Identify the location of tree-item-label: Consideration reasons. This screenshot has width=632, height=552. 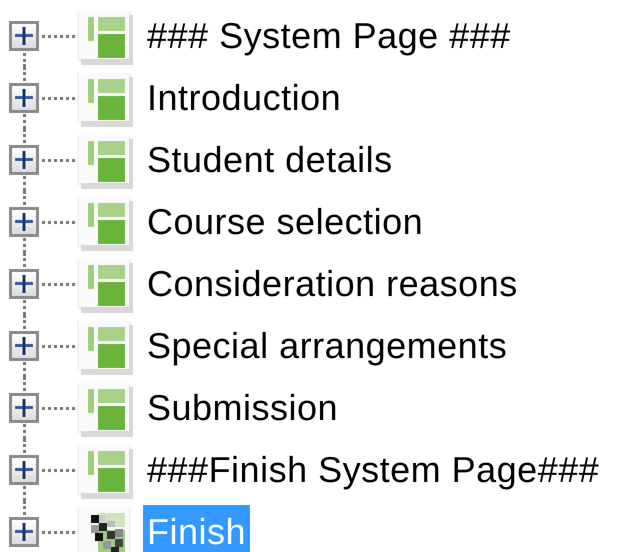
(332, 284).